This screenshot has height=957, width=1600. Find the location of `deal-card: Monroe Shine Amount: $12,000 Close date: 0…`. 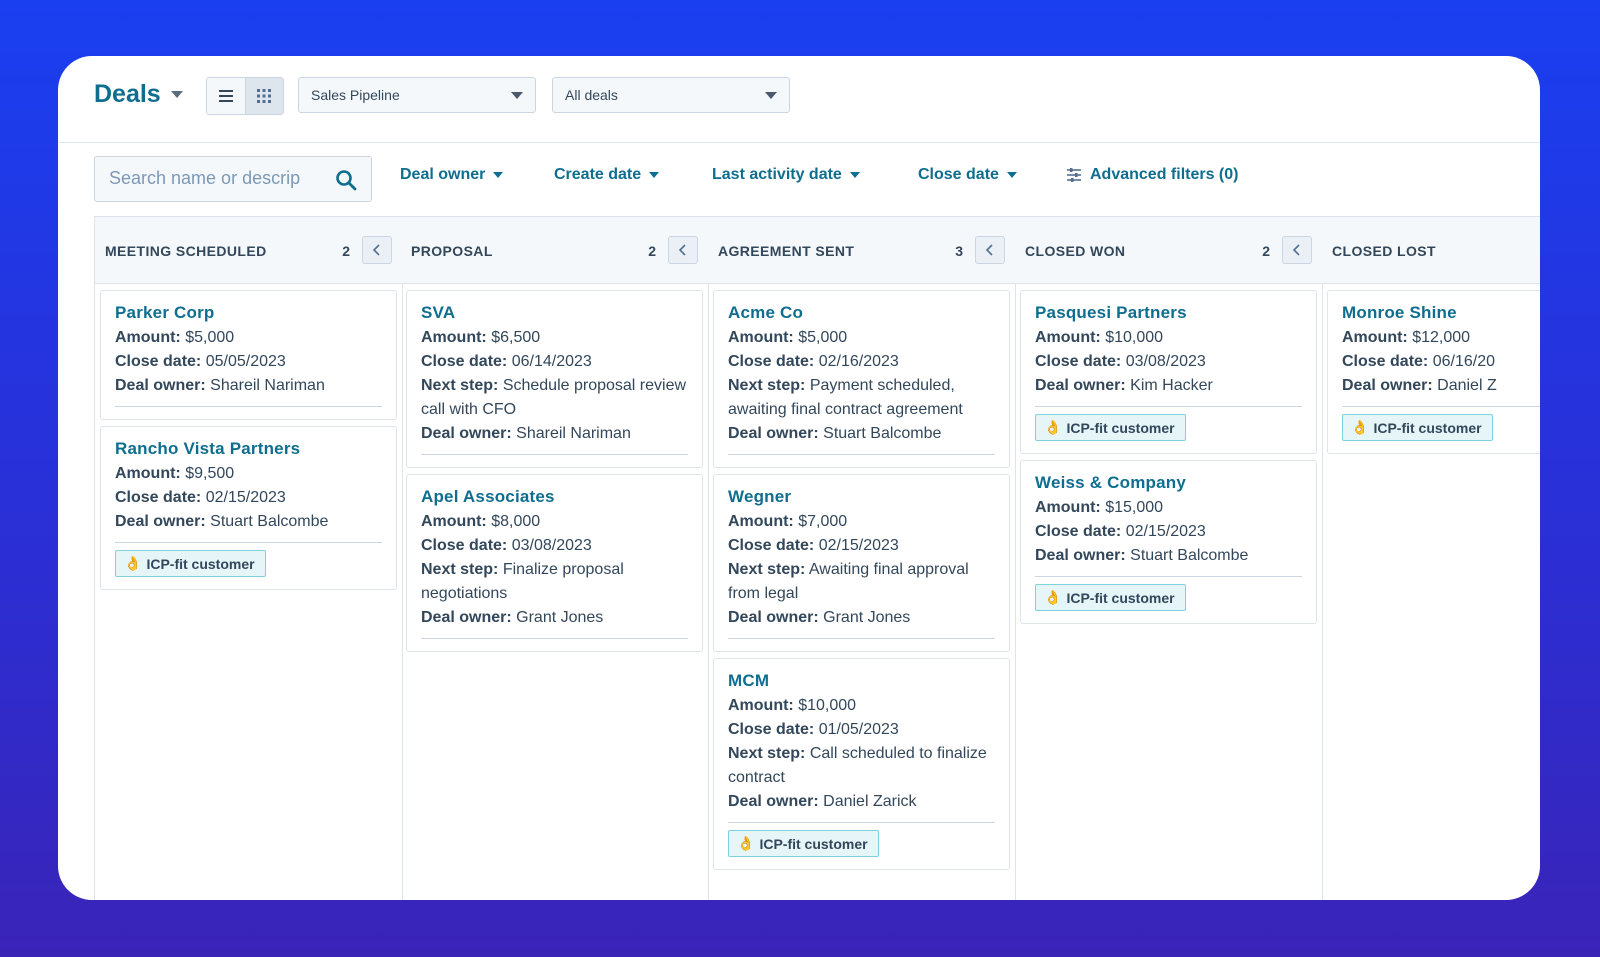

deal-card: Monroe Shine Amount: $12,000 Close date: 0… is located at coordinates (1433, 372).